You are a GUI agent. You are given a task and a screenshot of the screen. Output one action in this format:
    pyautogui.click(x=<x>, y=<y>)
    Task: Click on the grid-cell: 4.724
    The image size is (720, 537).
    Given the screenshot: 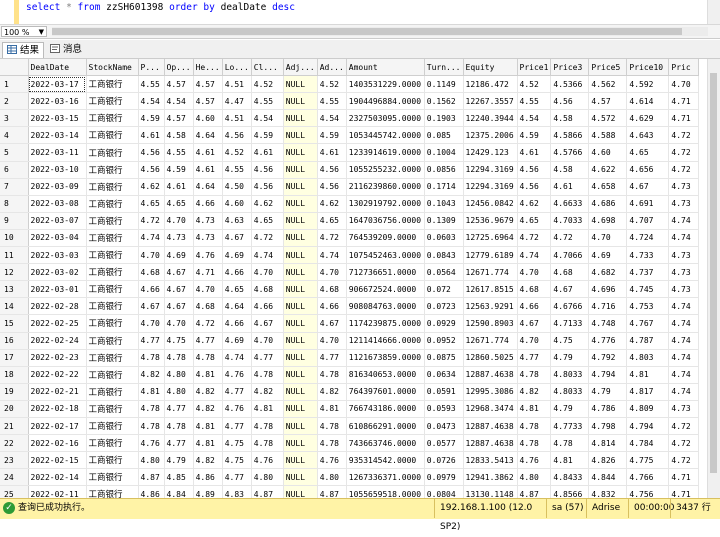 What is the action you would take?
    pyautogui.click(x=648, y=238)
    